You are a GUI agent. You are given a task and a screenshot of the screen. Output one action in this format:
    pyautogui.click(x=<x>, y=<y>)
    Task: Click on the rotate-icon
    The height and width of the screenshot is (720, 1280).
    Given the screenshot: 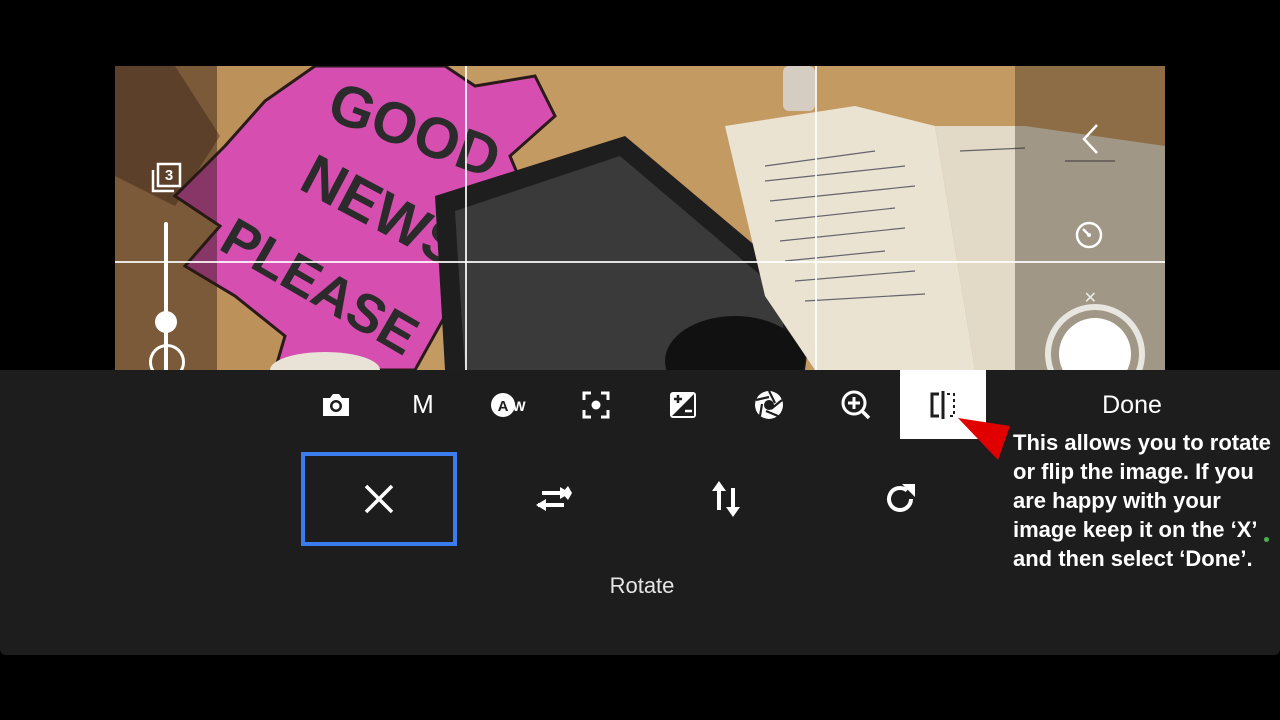 What is the action you would take?
    pyautogui.click(x=901, y=498)
    